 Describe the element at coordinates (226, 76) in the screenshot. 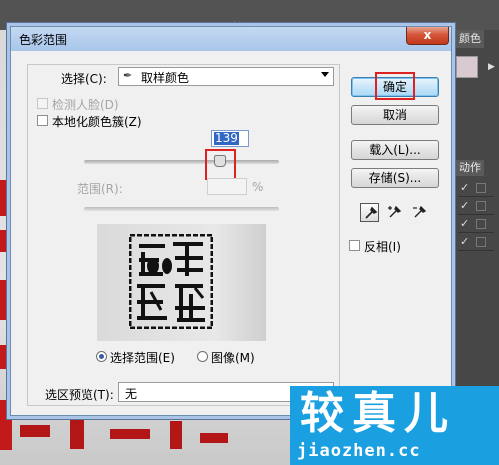

I see `select-dropdown: ✒ 取样颜色` at that location.